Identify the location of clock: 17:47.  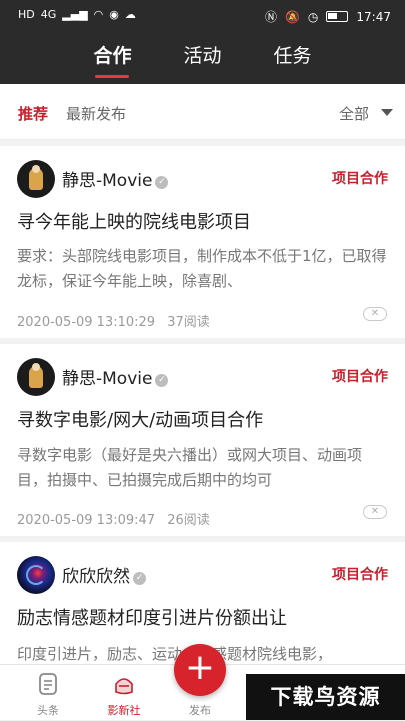
(373, 16).